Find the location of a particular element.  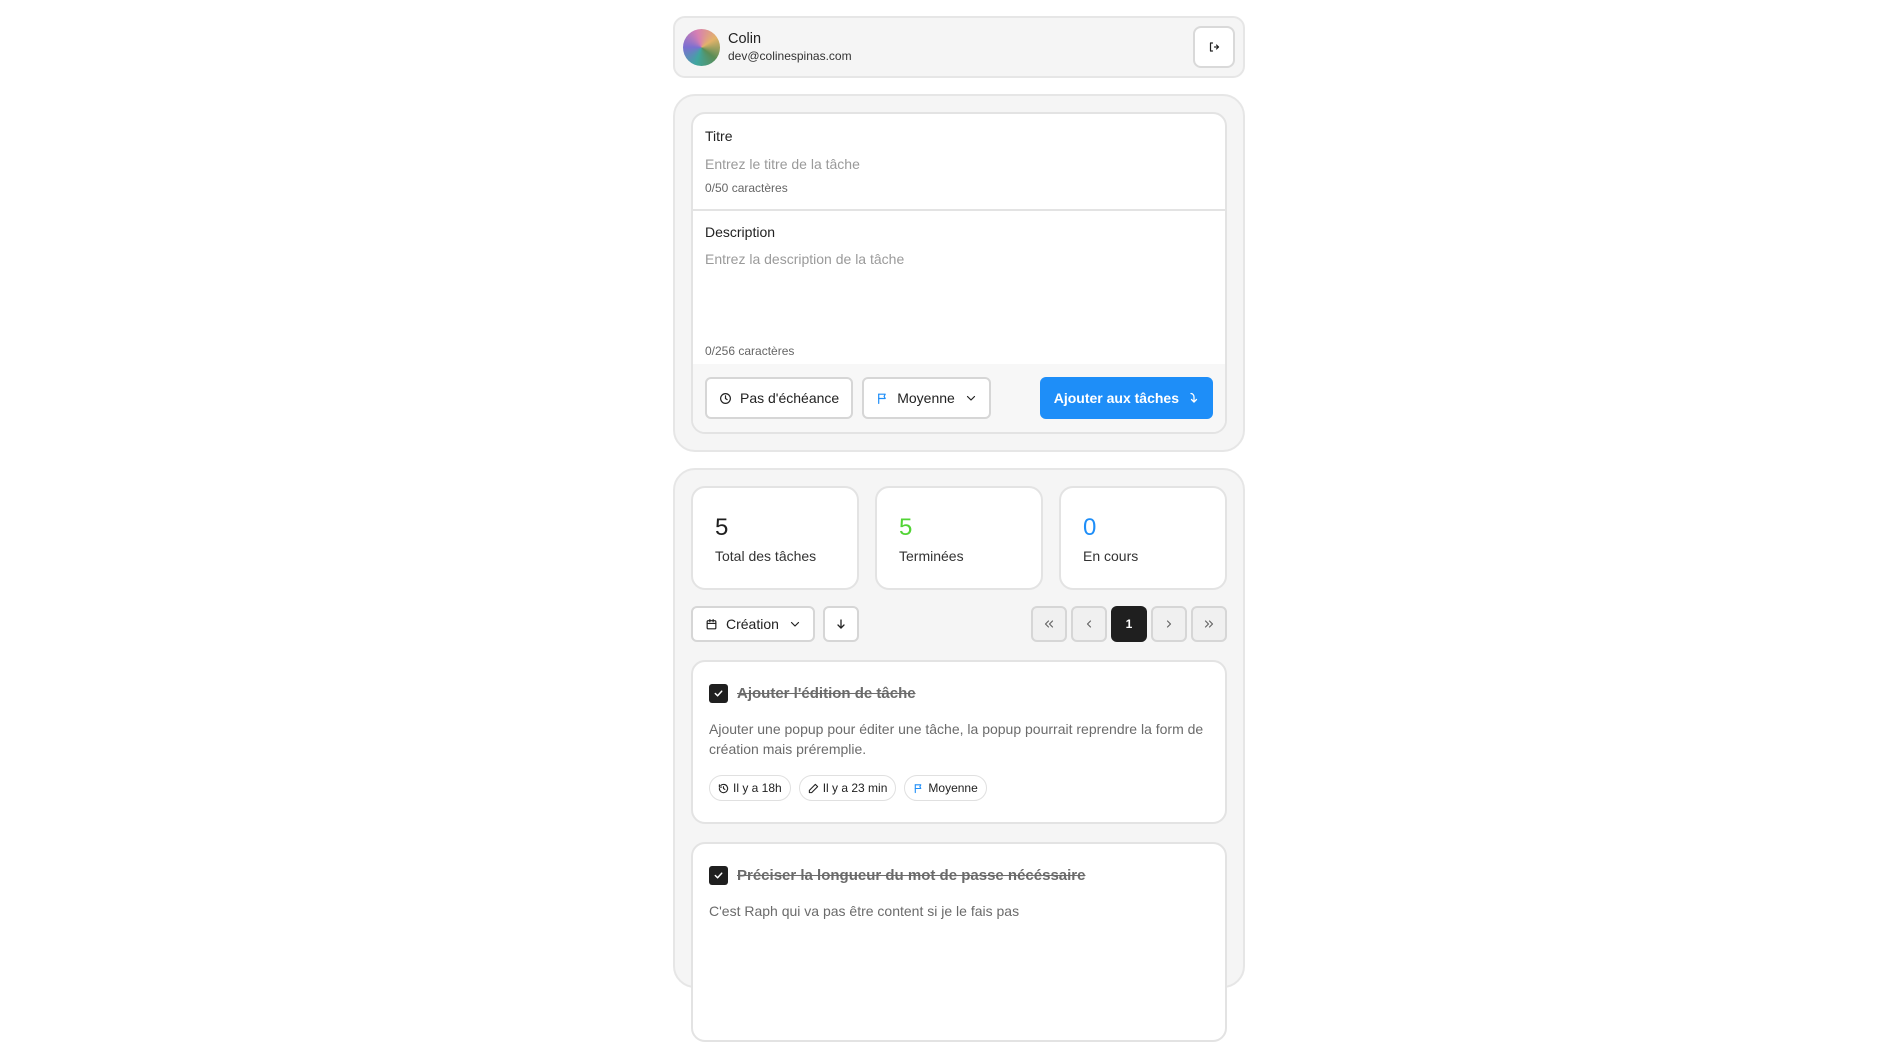

task-title: Ajouter l'édition de tâche is located at coordinates (826, 693).